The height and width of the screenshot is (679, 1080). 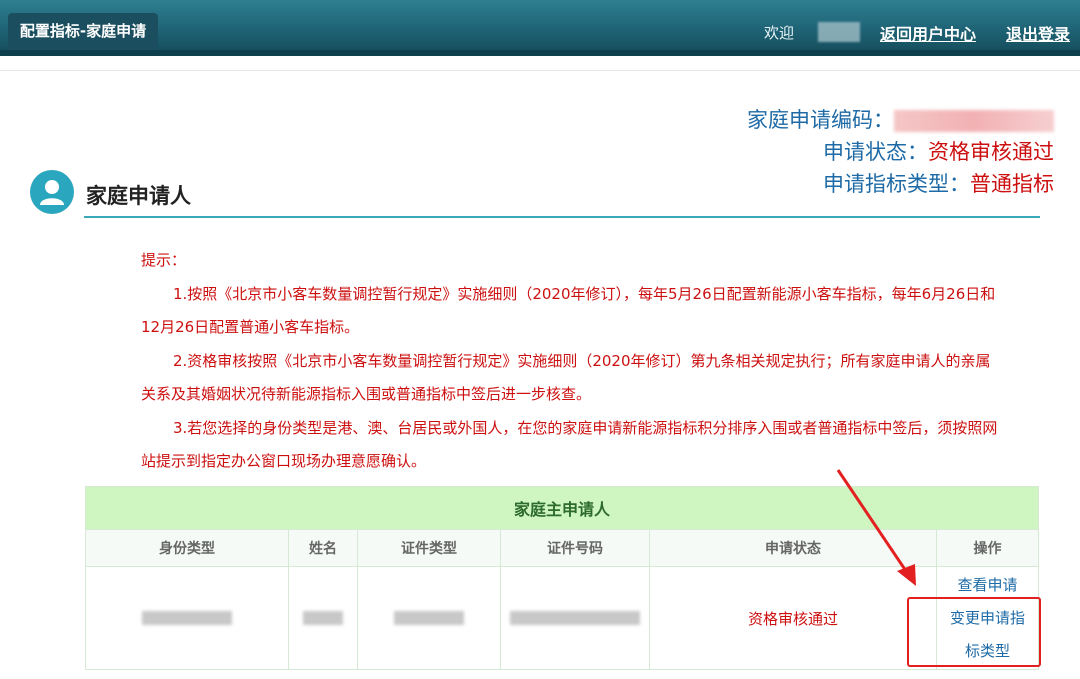 What do you see at coordinates (540, 28) in the screenshot?
I see `top-header-bar: 配置指标-家庭申请 欢迎 返回用户中心 退出登录` at bounding box center [540, 28].